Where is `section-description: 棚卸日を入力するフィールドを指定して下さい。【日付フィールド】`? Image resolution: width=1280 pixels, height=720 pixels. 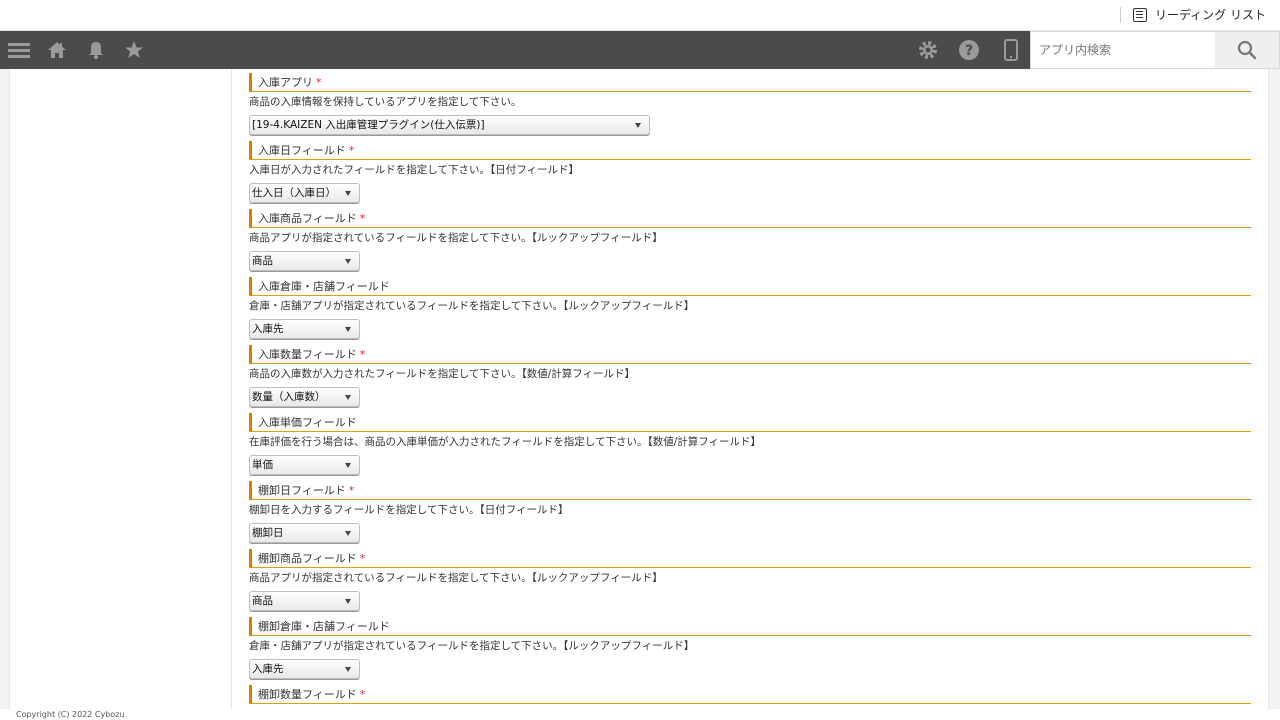
section-description: 棚卸日を入力するフィールドを指定して下さい。【日付フィールド】 is located at coordinates (409, 510).